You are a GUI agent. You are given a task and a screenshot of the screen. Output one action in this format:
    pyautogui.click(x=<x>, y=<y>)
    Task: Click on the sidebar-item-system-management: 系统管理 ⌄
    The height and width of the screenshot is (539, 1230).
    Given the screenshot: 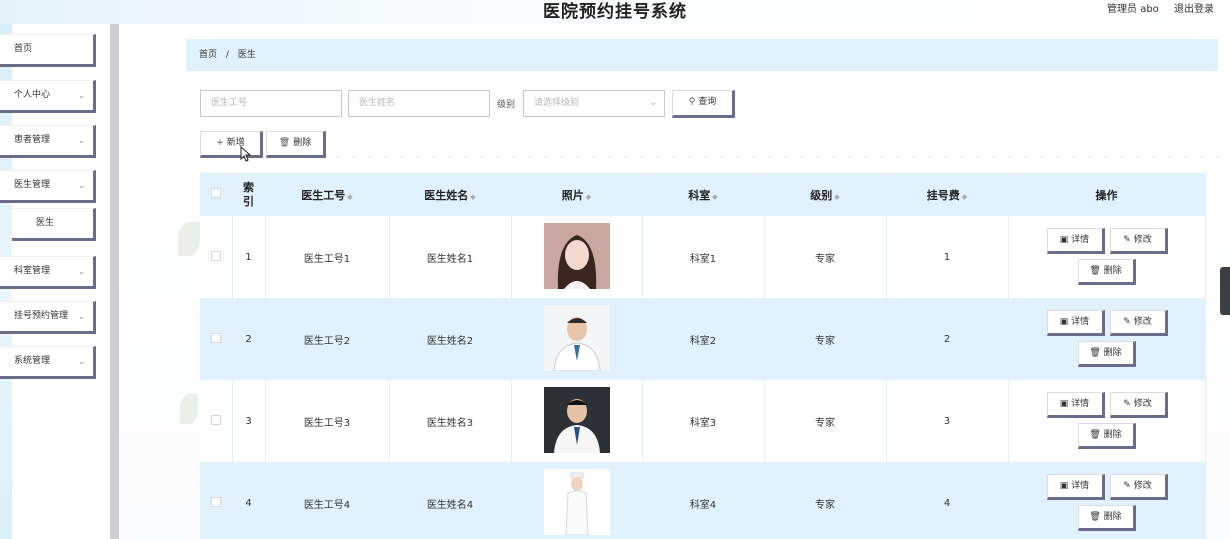 What is the action you would take?
    pyautogui.click(x=48, y=362)
    